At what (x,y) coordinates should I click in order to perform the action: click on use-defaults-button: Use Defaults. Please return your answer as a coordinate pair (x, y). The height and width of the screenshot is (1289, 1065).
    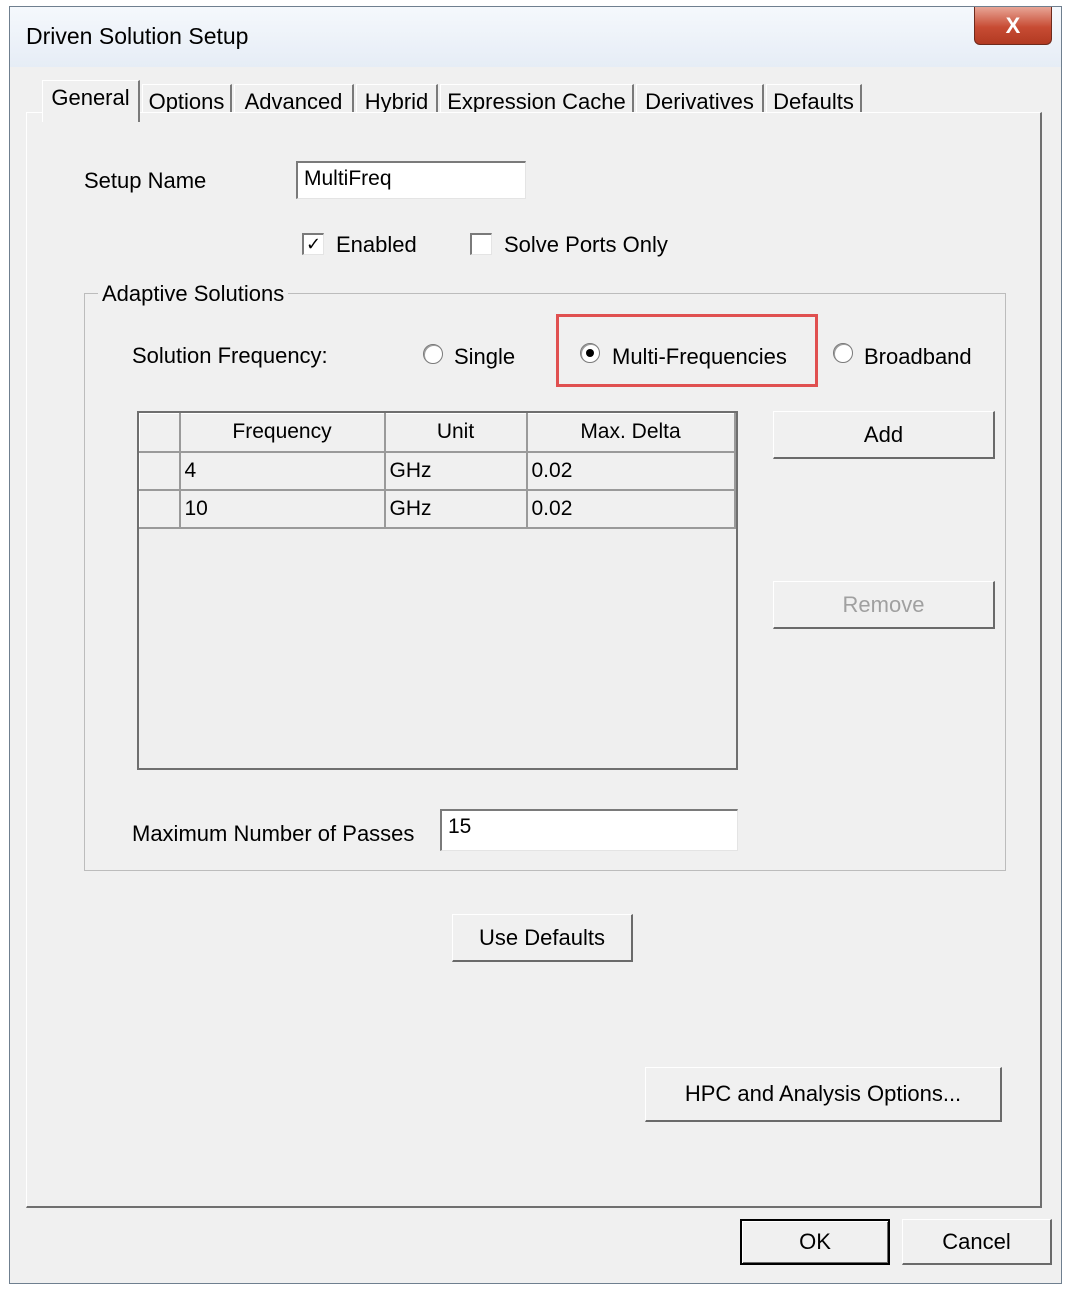
    Looking at the image, I should click on (542, 938).